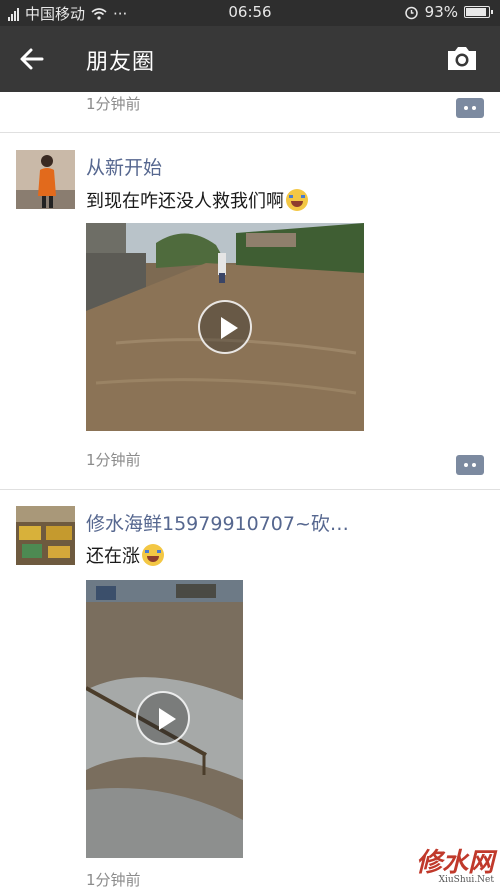  I want to click on status-right: 93%, so click(448, 12).